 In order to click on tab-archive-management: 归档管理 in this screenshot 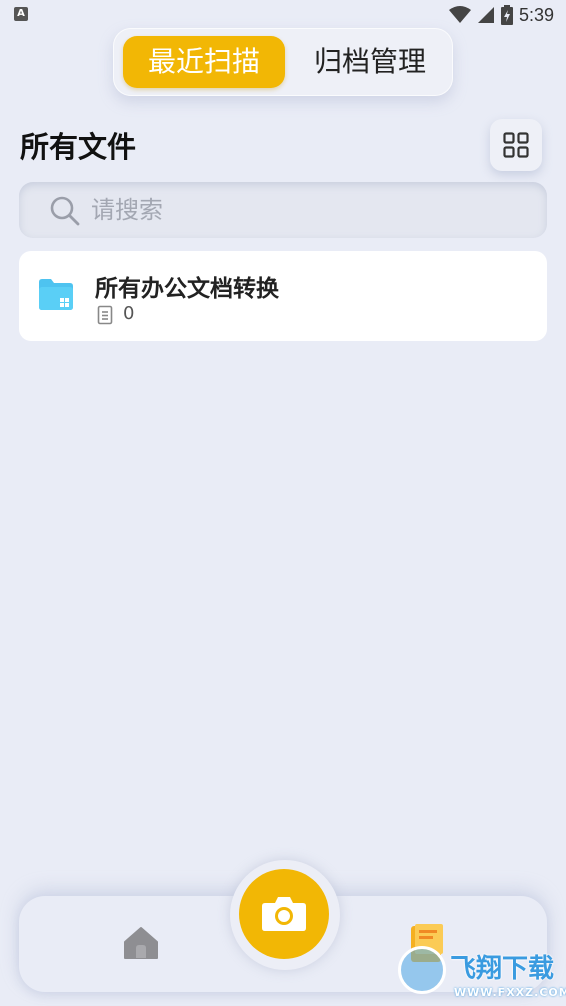, I will do `click(370, 62)`.